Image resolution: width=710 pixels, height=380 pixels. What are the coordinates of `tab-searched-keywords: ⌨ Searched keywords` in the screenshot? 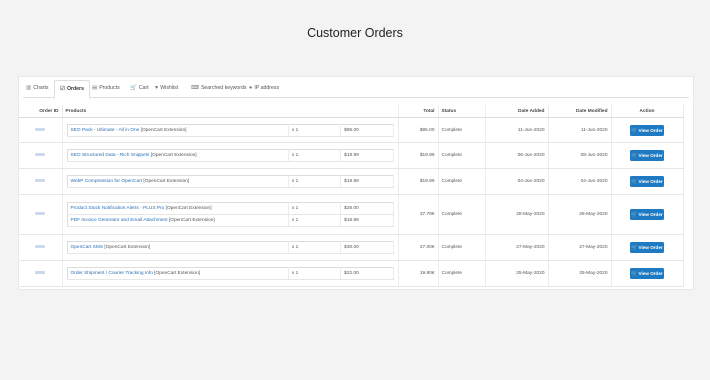 It's located at (219, 88).